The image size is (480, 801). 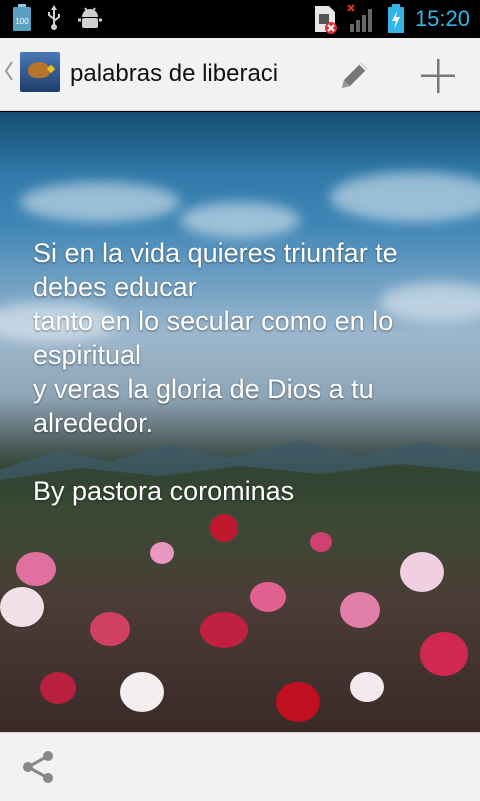 I want to click on share-icon, so click(x=38, y=767).